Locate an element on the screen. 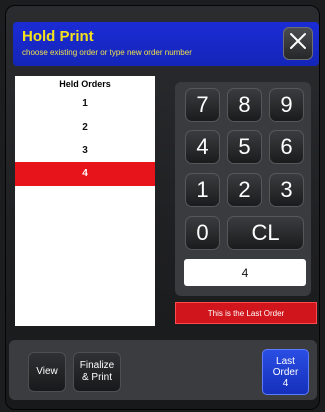 The height and width of the screenshot is (412, 325). view-button: View is located at coordinates (47, 372).